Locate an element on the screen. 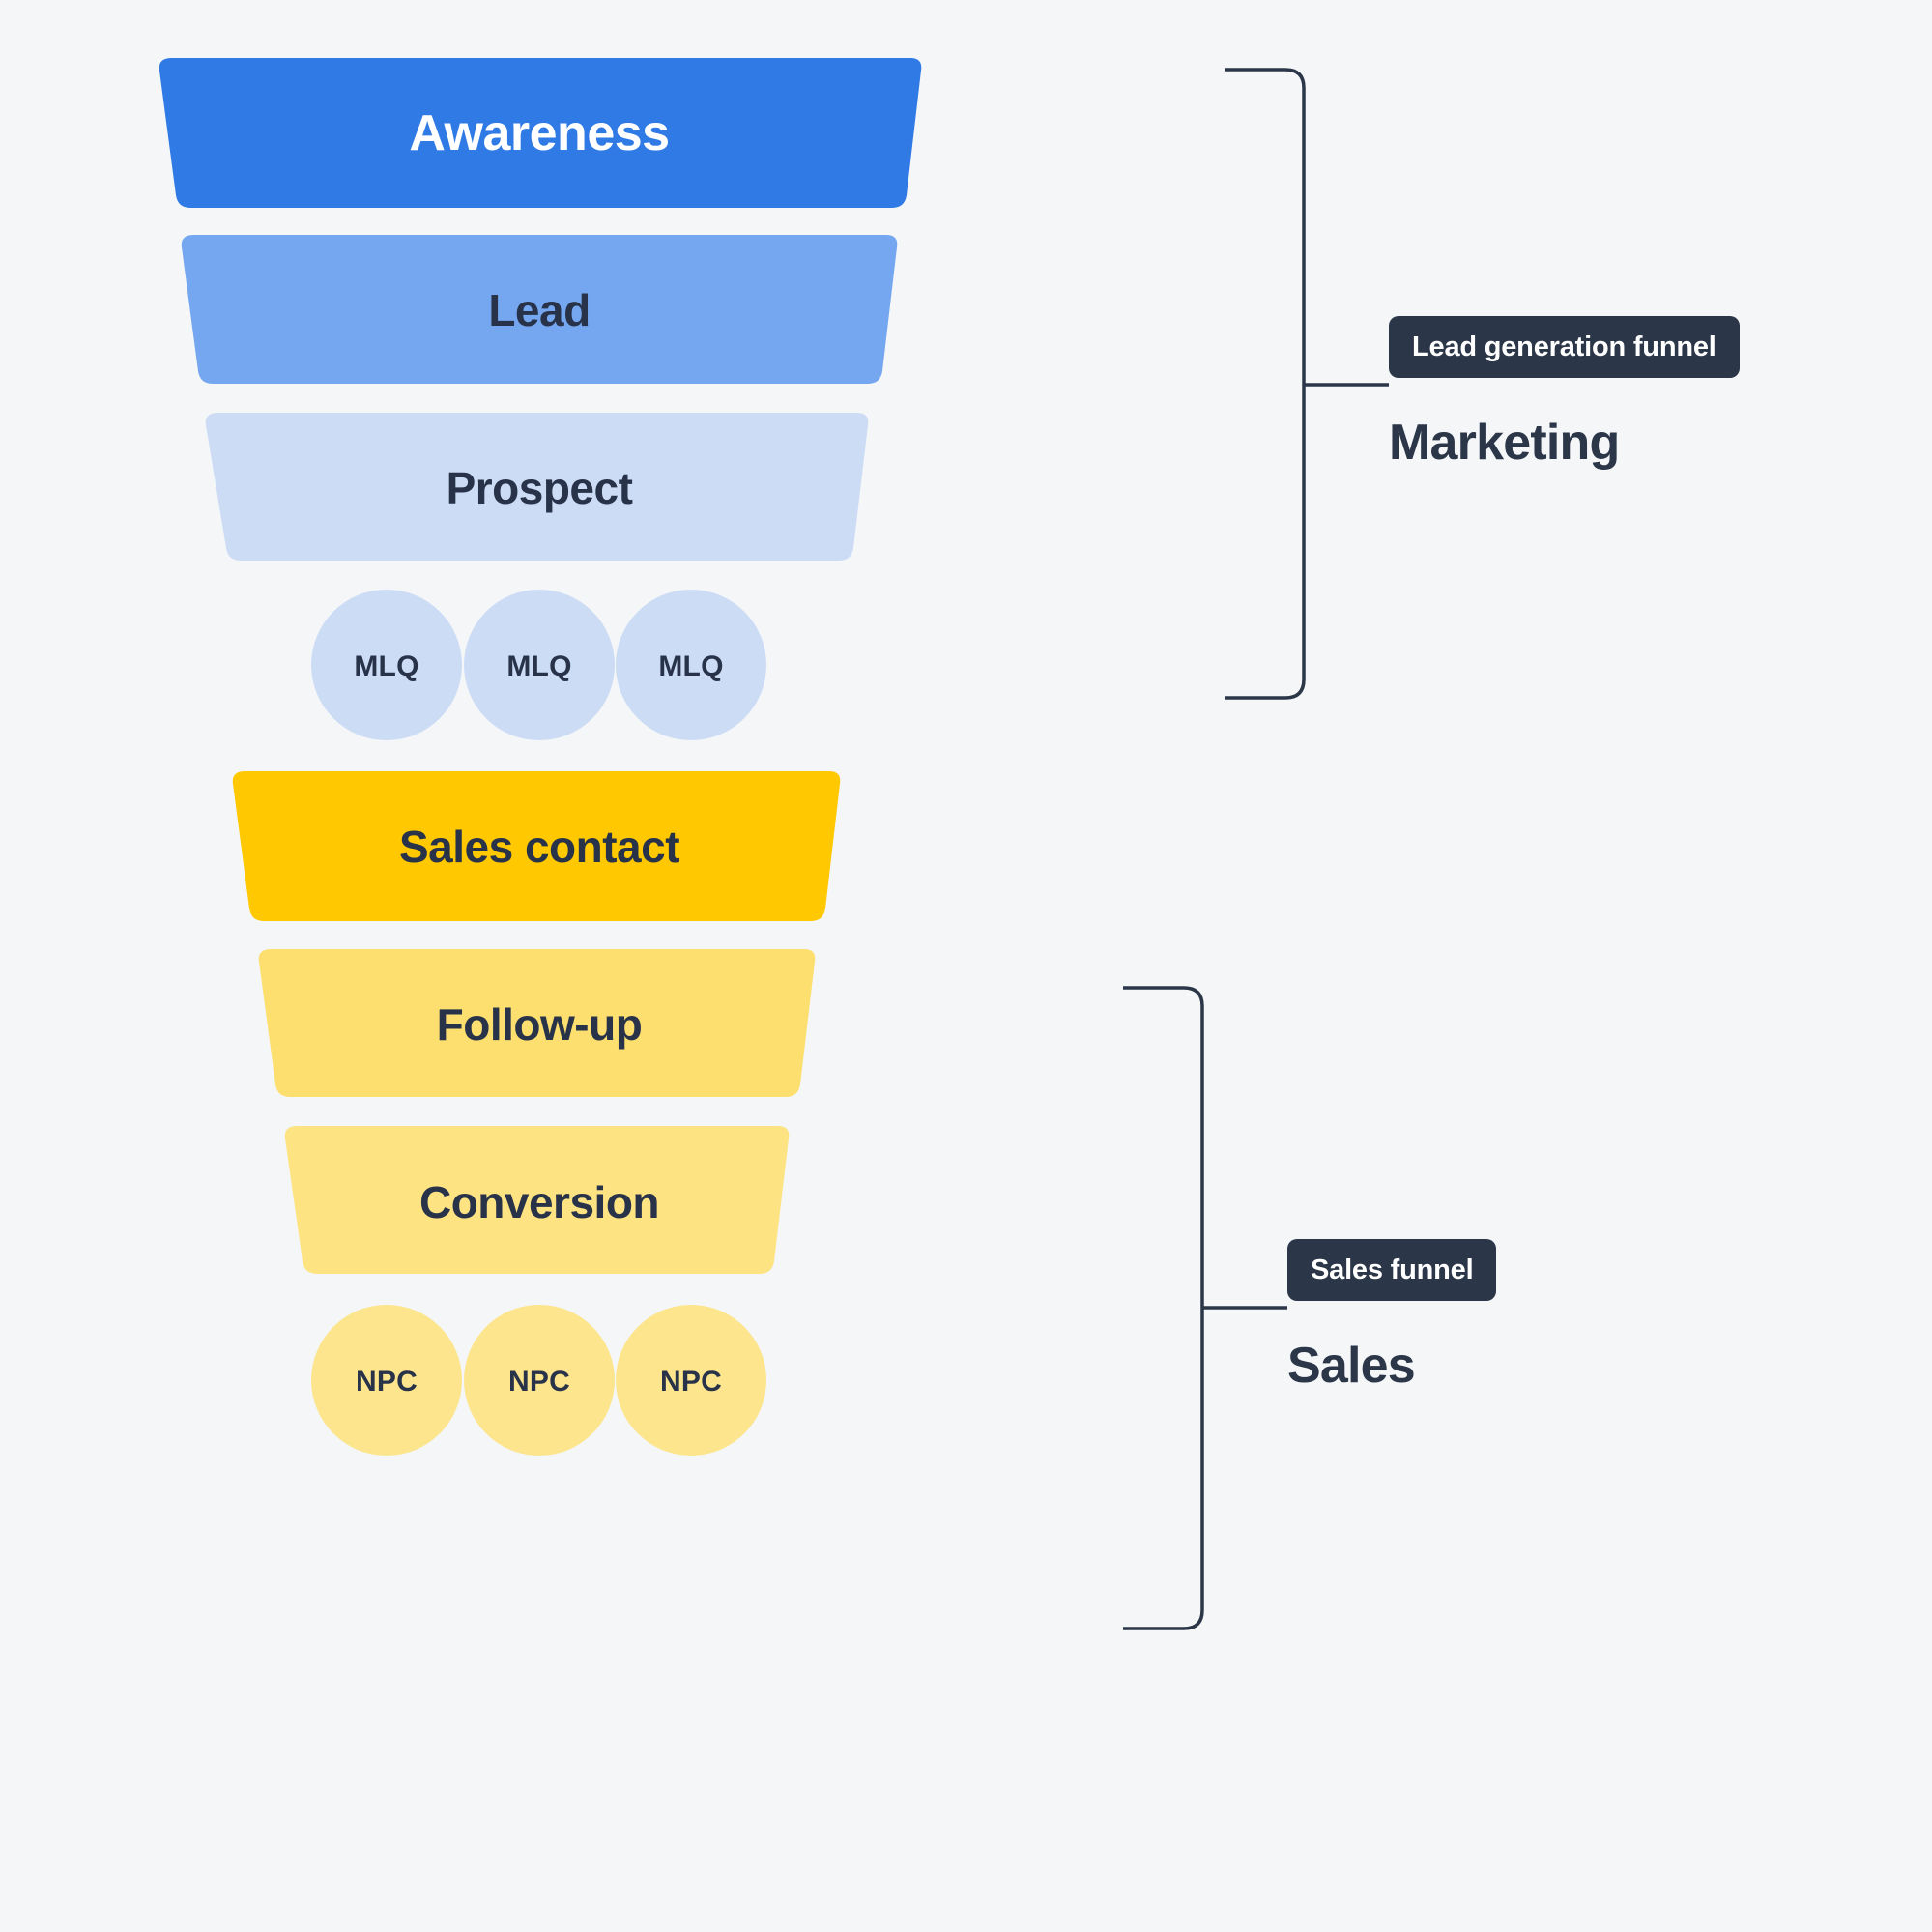  sales-group-title: Sales is located at coordinates (1351, 1366).